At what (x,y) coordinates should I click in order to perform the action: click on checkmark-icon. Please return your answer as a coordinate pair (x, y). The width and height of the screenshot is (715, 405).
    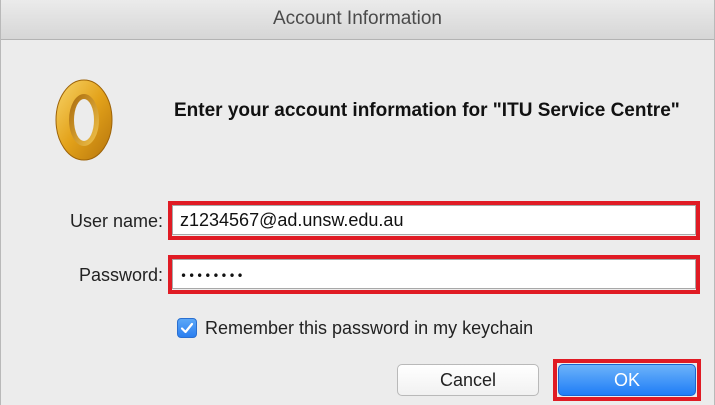
    Looking at the image, I should click on (187, 328).